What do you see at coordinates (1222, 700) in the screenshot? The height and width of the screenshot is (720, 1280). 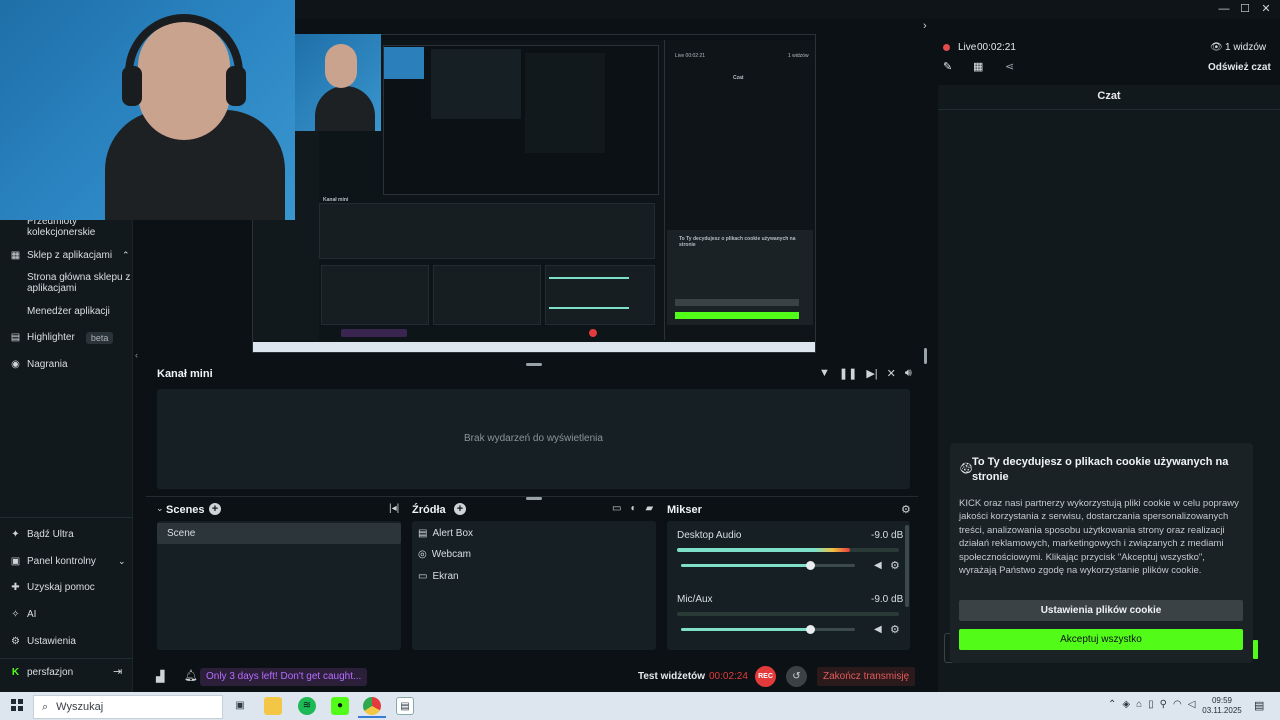 I see `clock-time: 09:59` at bounding box center [1222, 700].